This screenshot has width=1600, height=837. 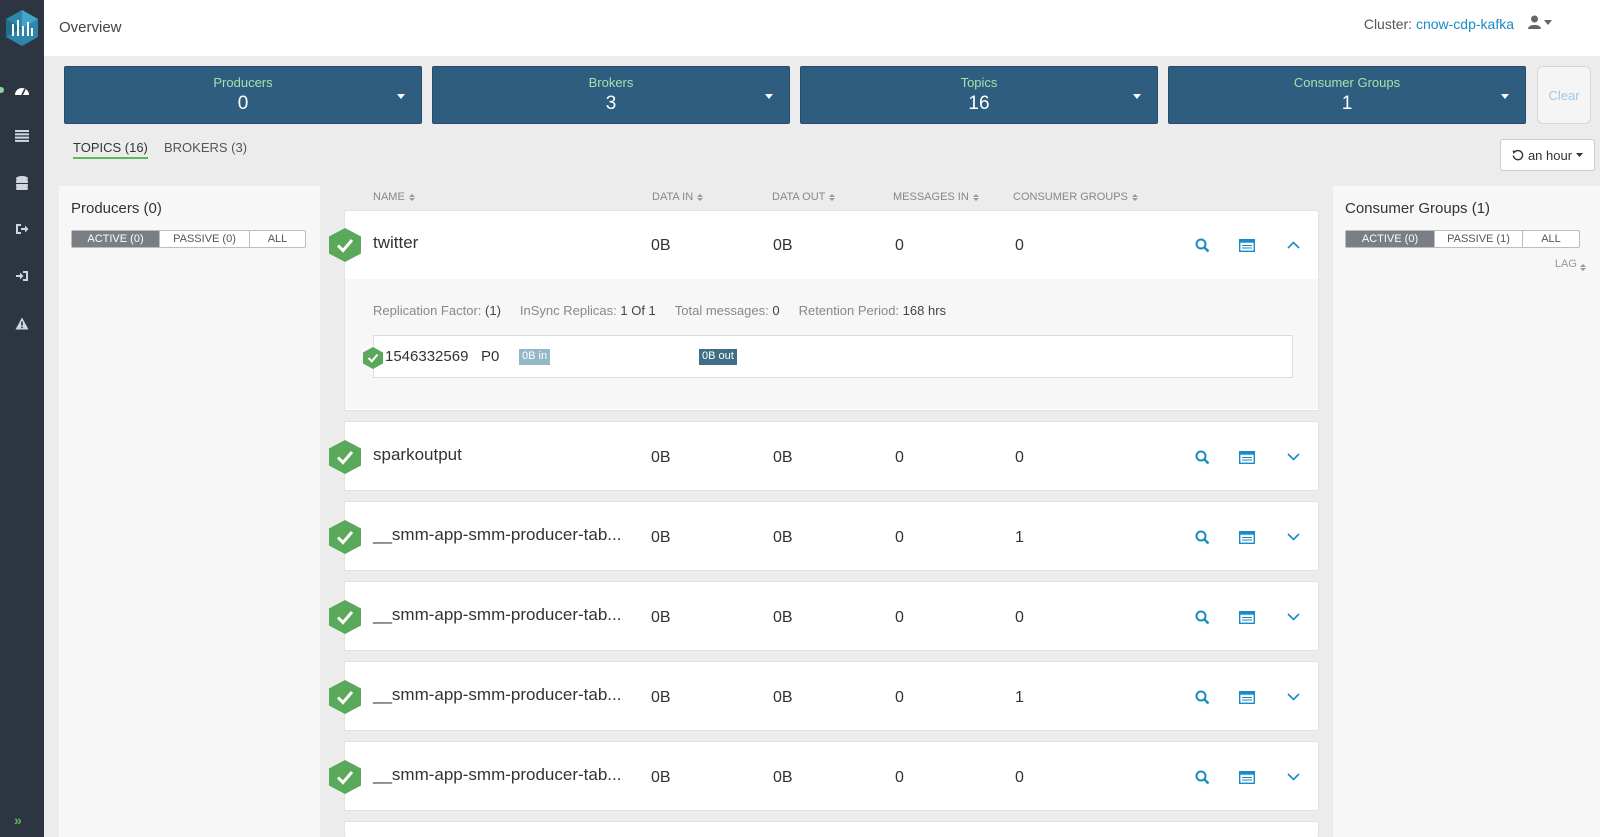 I want to click on tab-topics: TOPICS (16), so click(x=110, y=149).